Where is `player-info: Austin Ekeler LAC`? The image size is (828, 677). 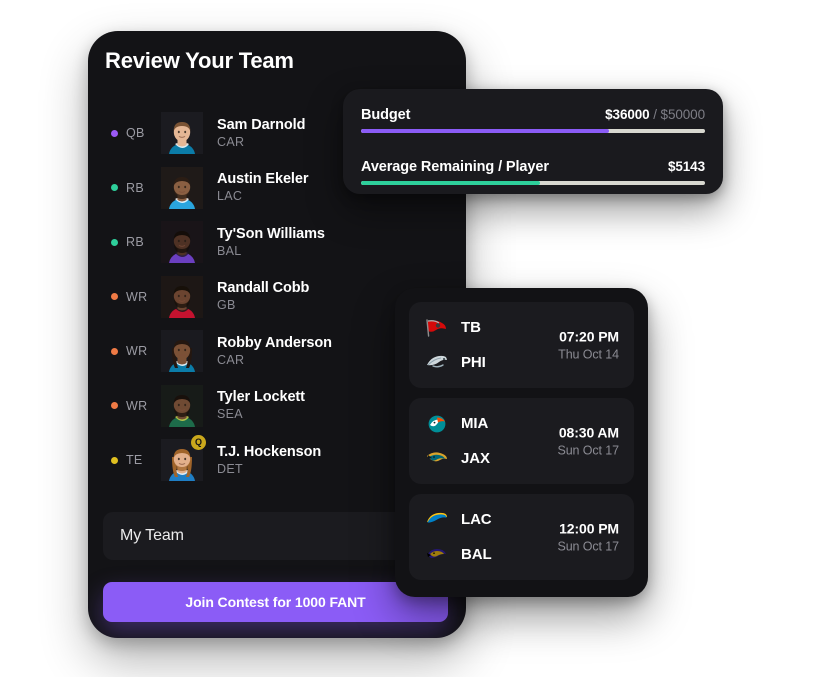
player-info: Austin Ekeler LAC is located at coordinates (262, 187).